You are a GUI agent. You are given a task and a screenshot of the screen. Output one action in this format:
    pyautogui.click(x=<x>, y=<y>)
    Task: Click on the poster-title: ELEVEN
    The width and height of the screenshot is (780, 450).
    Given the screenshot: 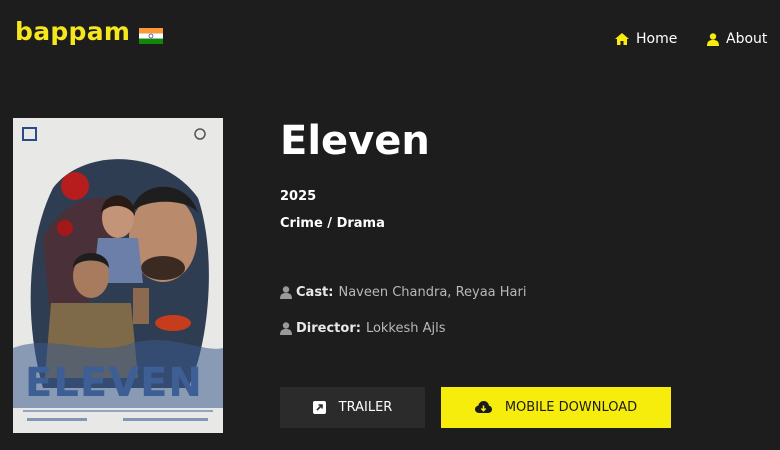 What is the action you would take?
    pyautogui.click(x=114, y=383)
    